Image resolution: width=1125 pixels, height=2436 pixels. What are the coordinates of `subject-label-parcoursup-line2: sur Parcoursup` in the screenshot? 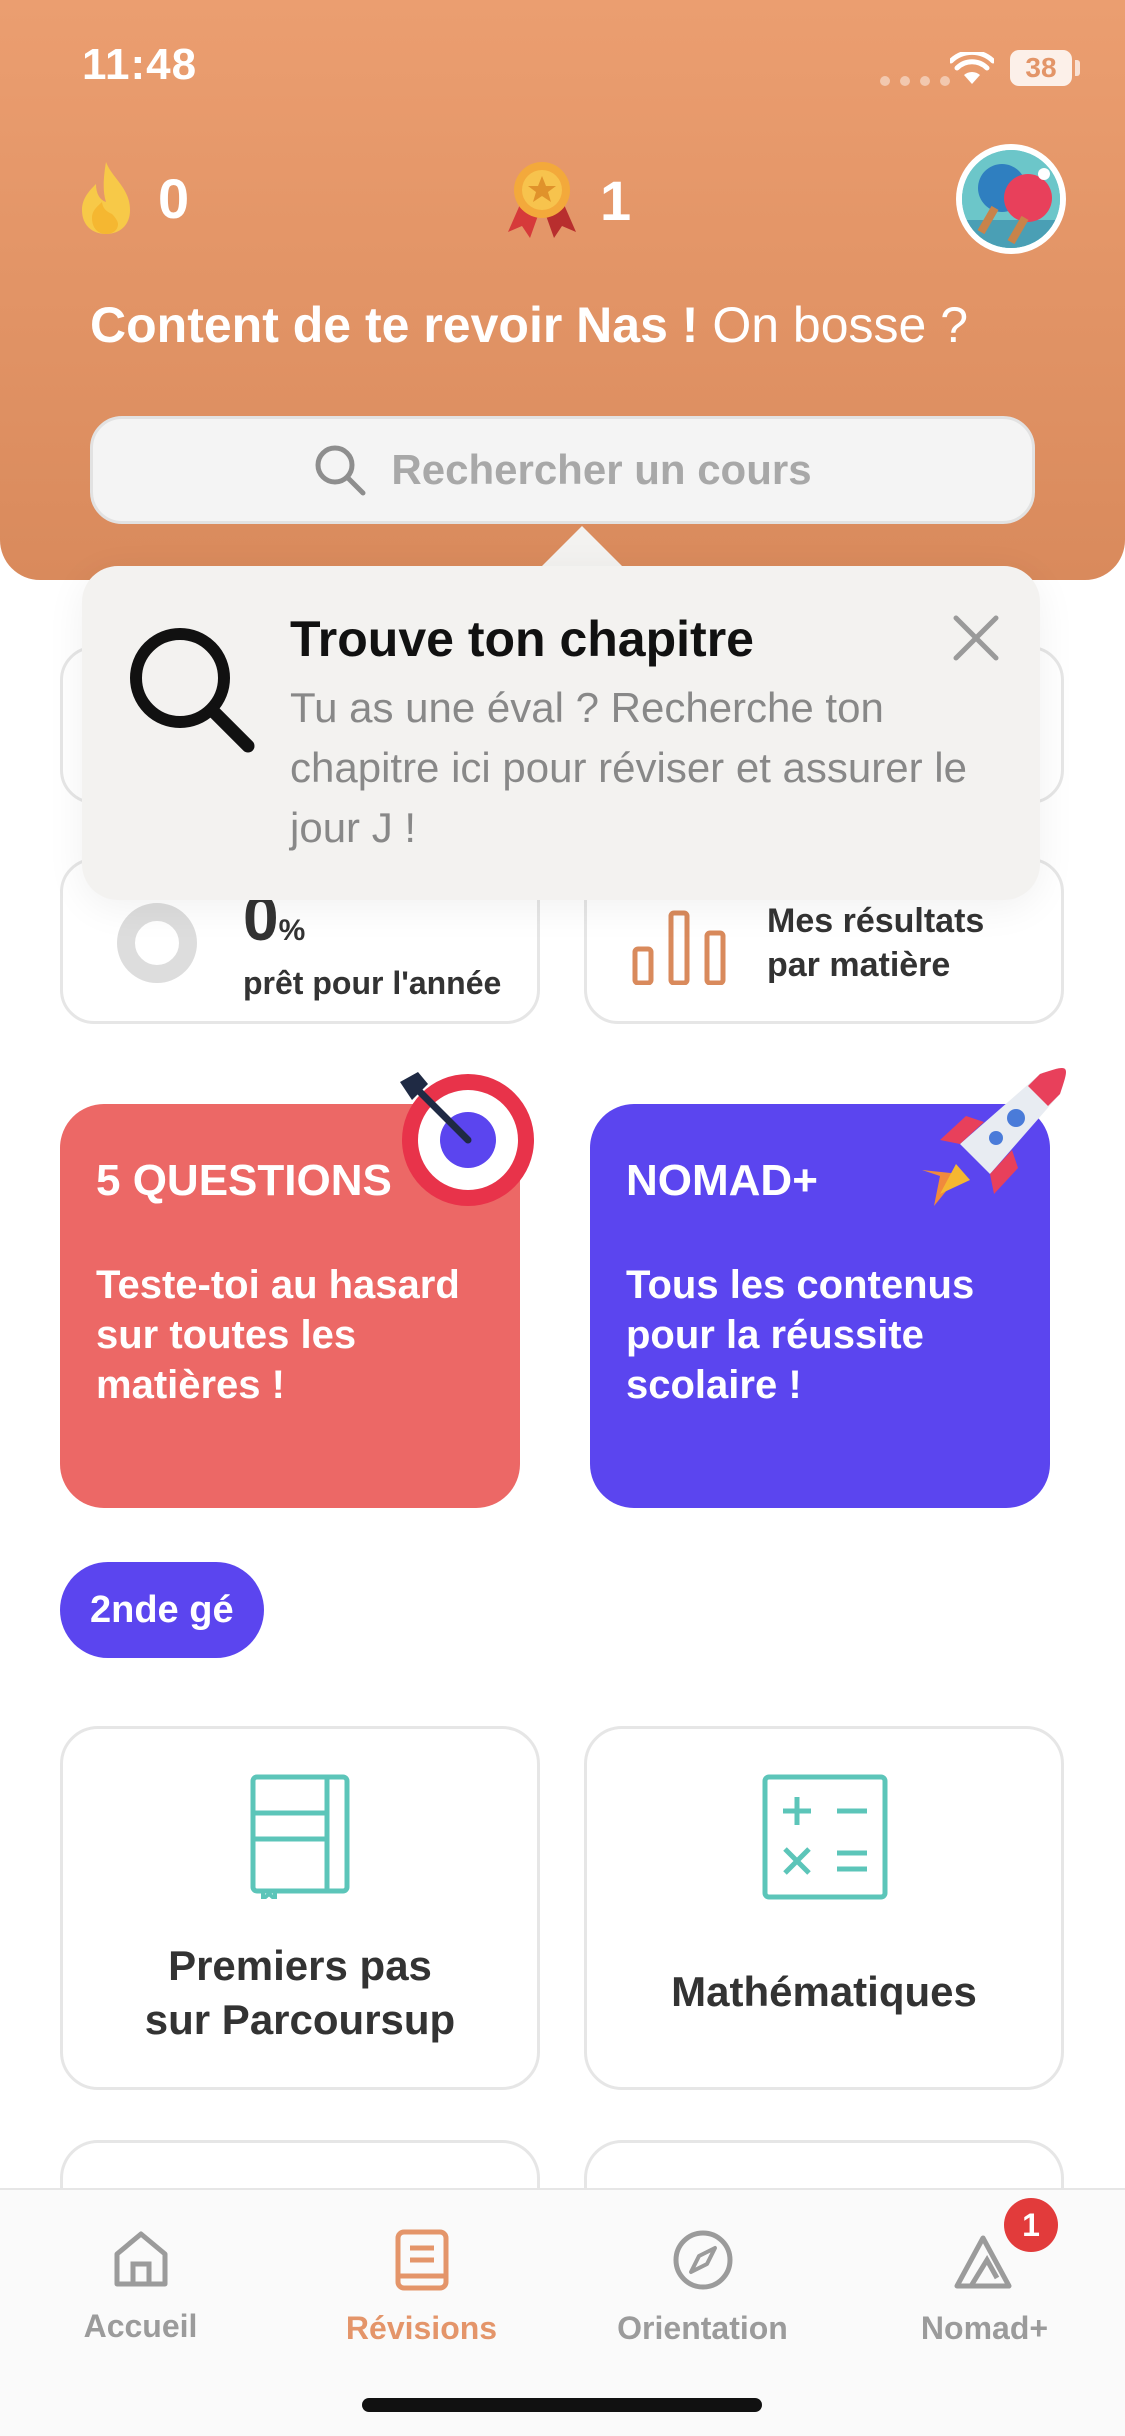 It's located at (300, 2019).